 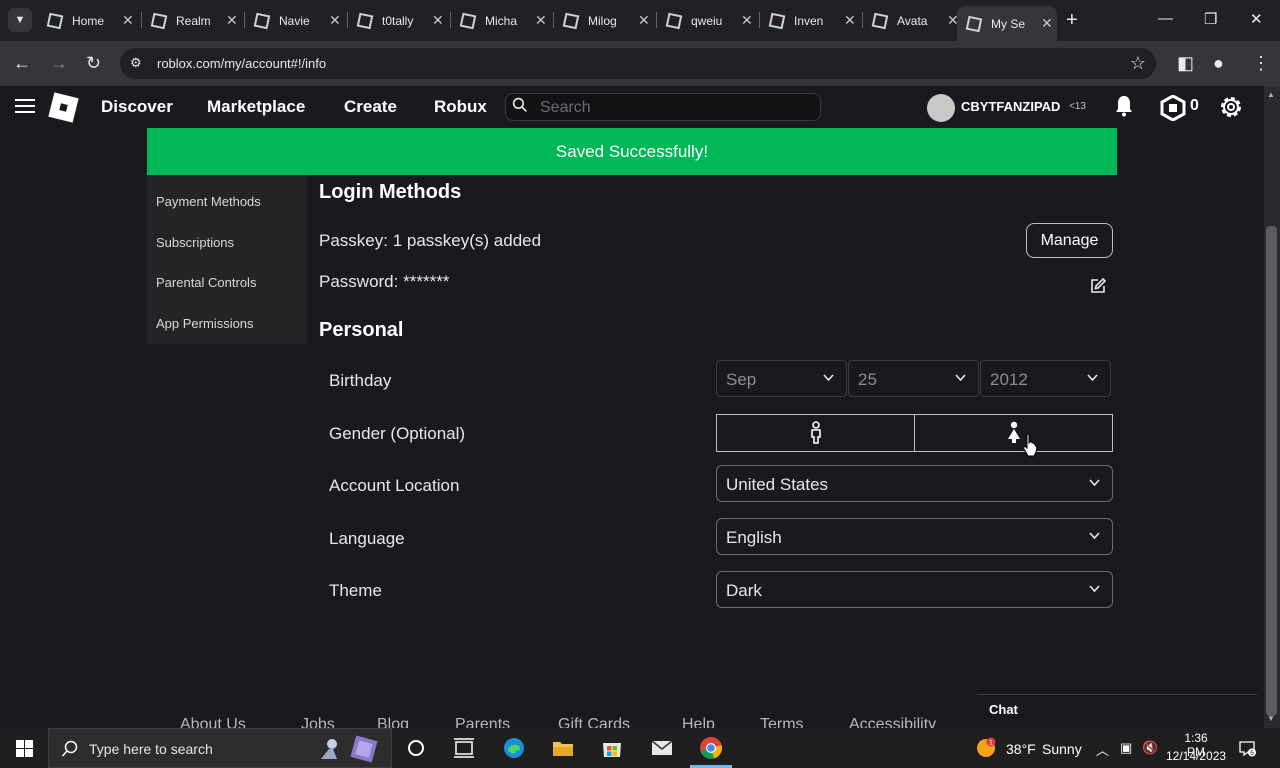 What do you see at coordinates (367, 538) in the screenshot?
I see `language-label: Language` at bounding box center [367, 538].